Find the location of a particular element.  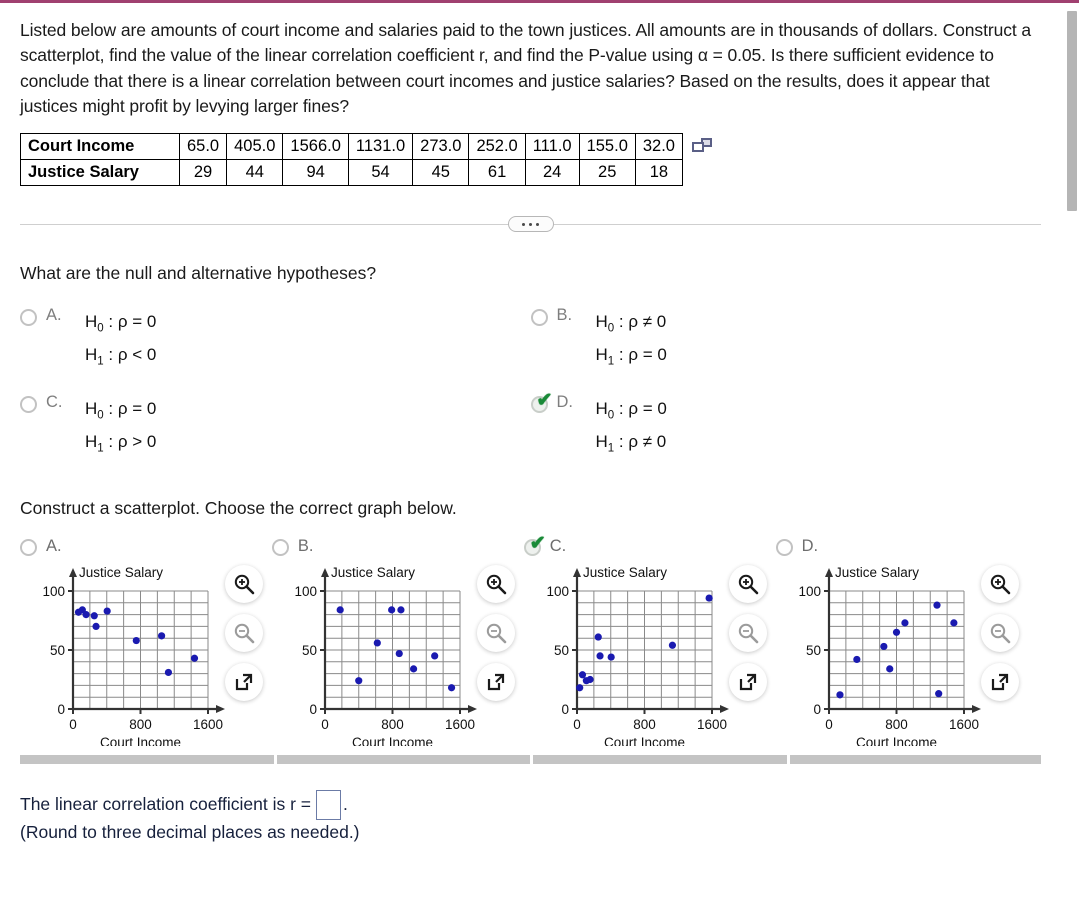

alt-hypothesis-b: H1 : ρ = 0 is located at coordinates (631, 356).